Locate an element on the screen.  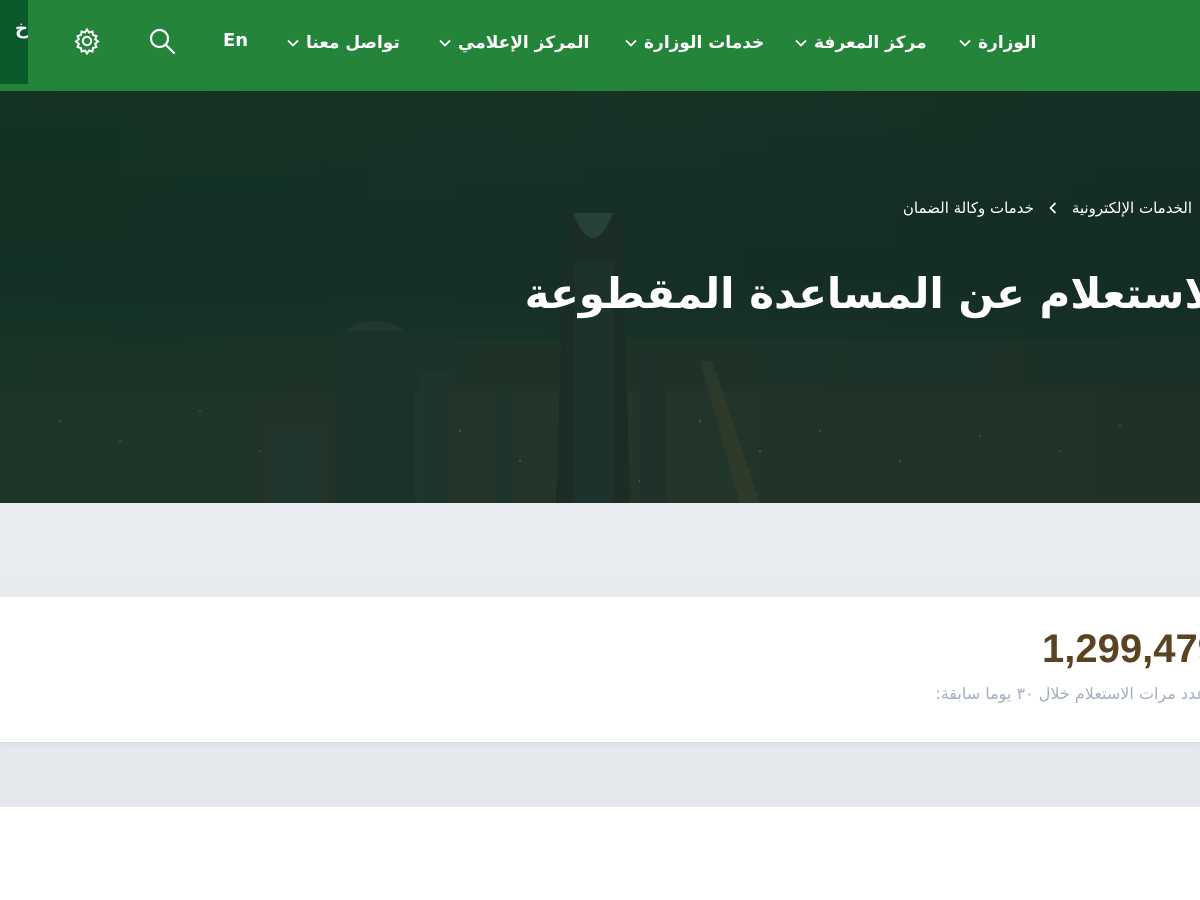
page-title: الاستعلام عن المساعدة المقطوعة is located at coordinates (862, 293).